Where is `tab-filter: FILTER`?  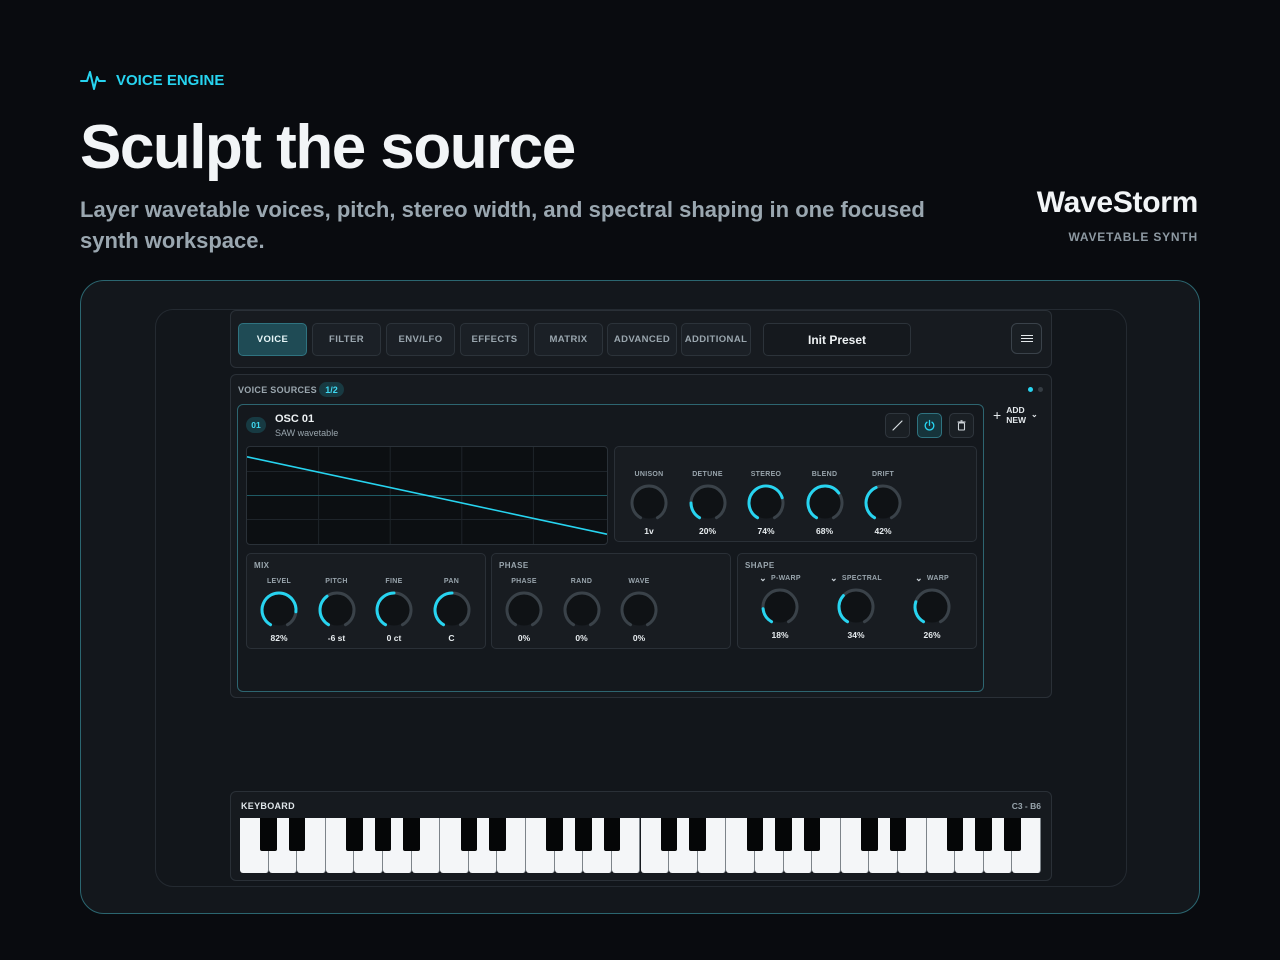
tab-filter: FILTER is located at coordinates (346, 339).